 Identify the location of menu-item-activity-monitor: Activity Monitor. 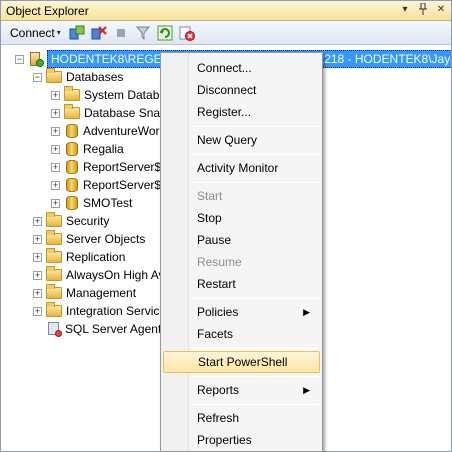
(241, 168).